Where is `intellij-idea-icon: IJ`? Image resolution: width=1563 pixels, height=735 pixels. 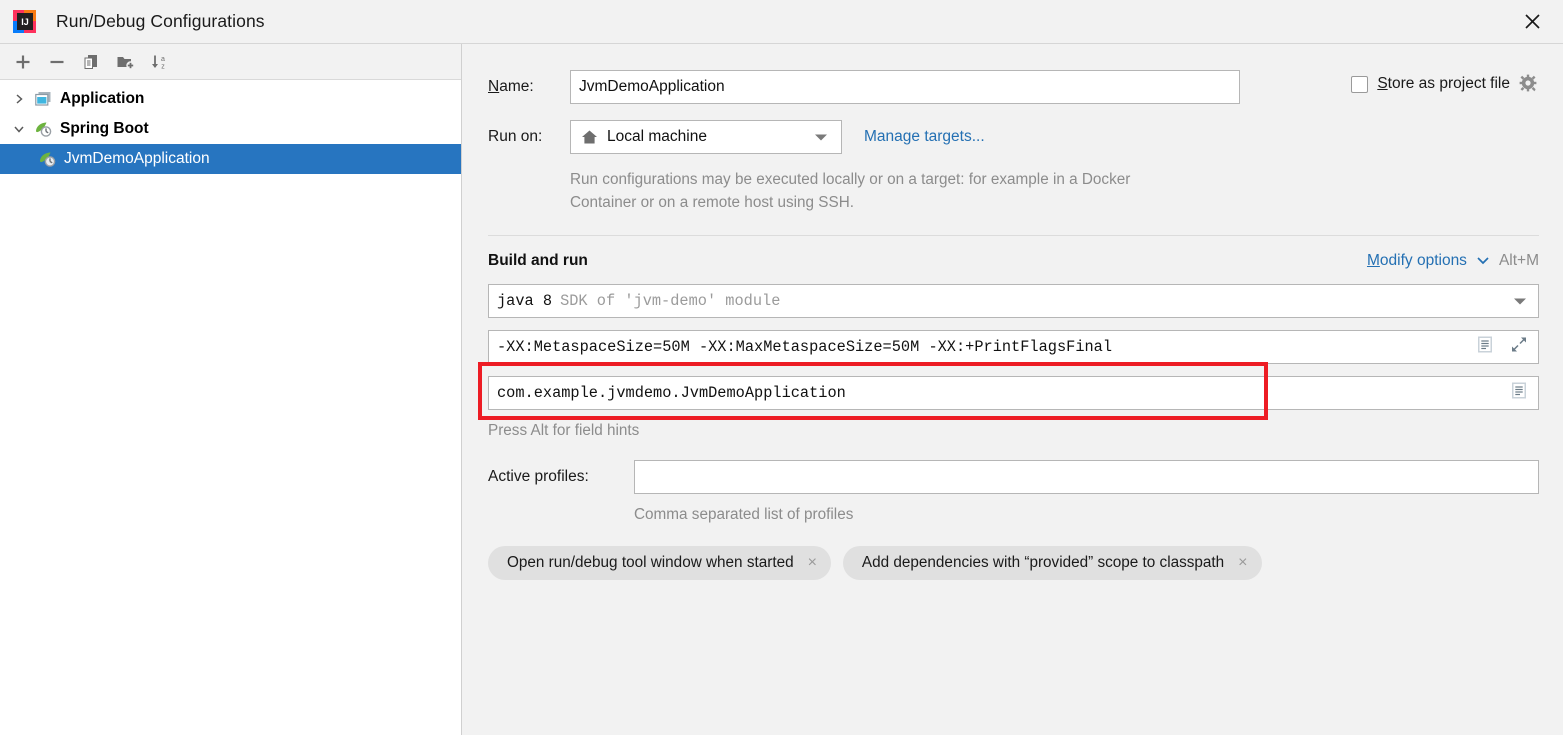 intellij-idea-icon: IJ is located at coordinates (25, 22).